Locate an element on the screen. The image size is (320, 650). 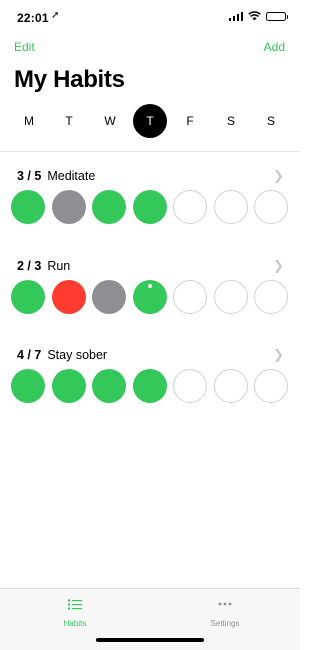
tab-habits: Habits is located at coordinates (75, 612).